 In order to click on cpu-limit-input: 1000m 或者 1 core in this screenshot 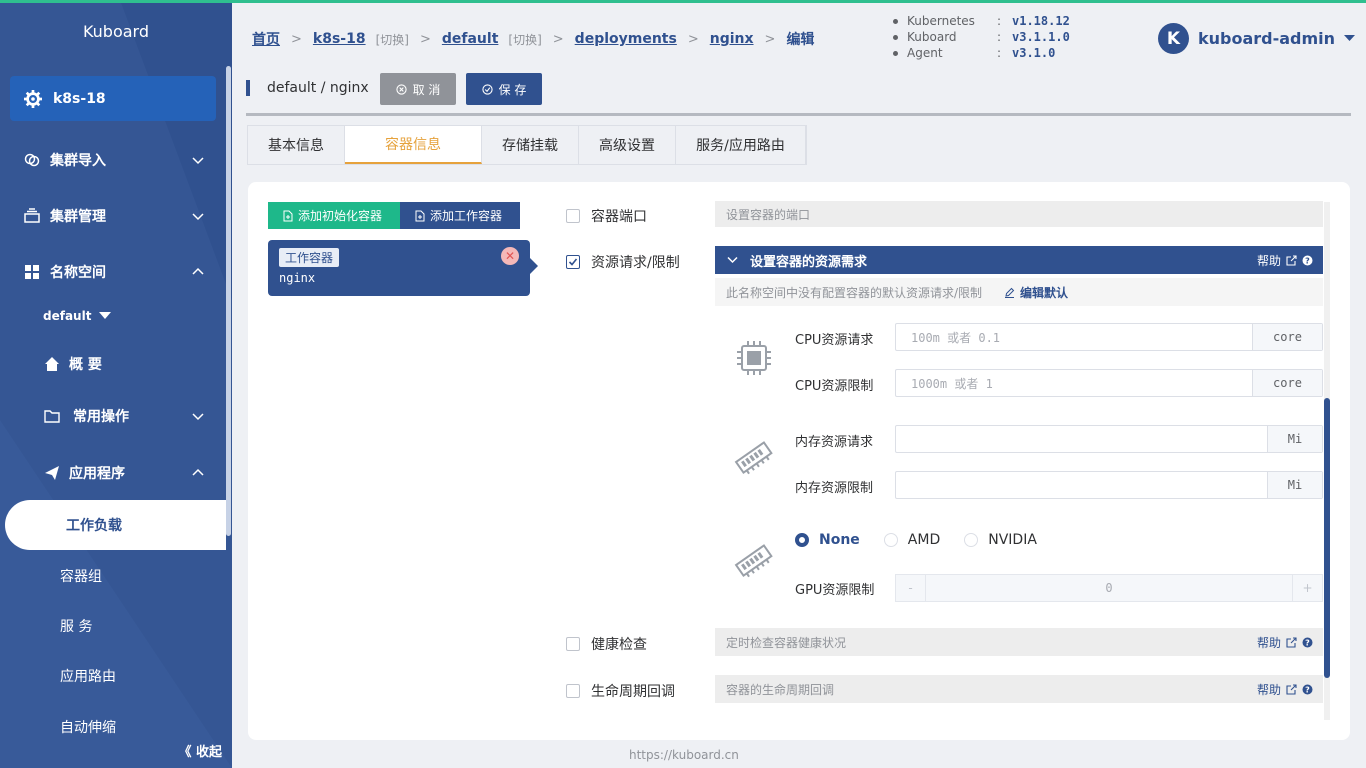, I will do `click(1109, 383)`.